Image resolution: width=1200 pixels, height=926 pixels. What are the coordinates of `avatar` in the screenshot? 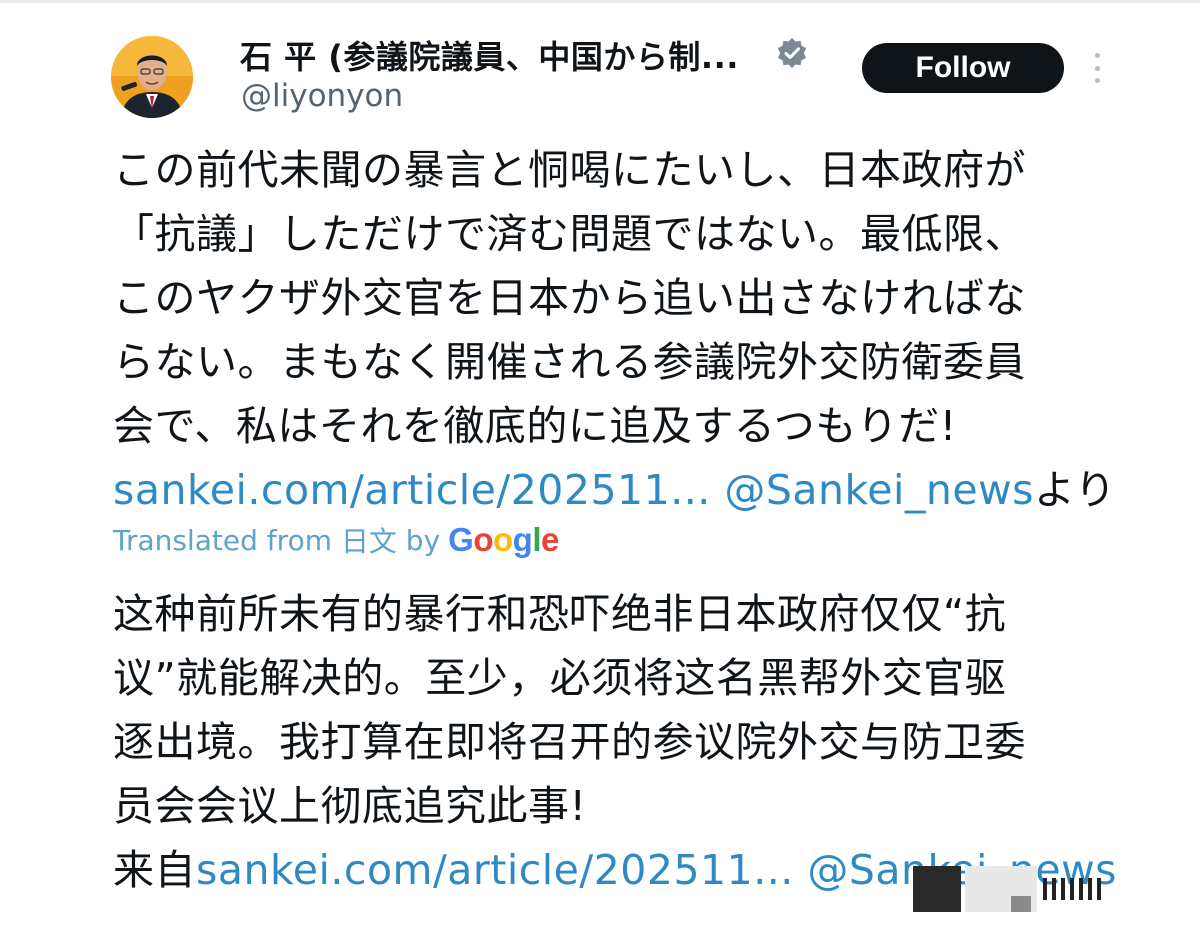 It's located at (152, 77).